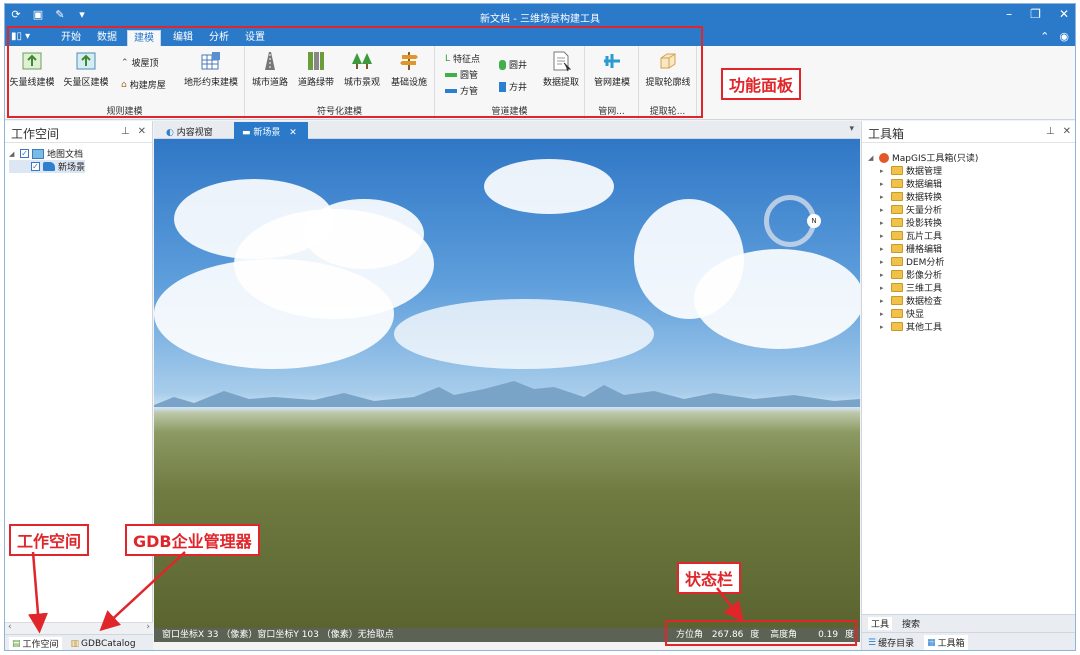 The height and width of the screenshot is (655, 1080). I want to click on workspace-panel-close-icon: ✕, so click(142, 131).